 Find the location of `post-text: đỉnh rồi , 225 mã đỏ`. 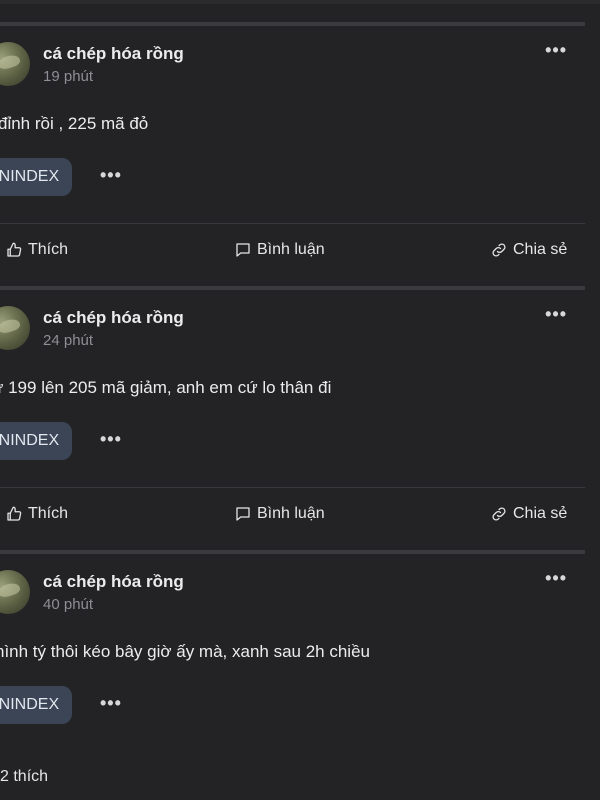

post-text: đỉnh rồi , 225 mã đỏ is located at coordinates (74, 123).